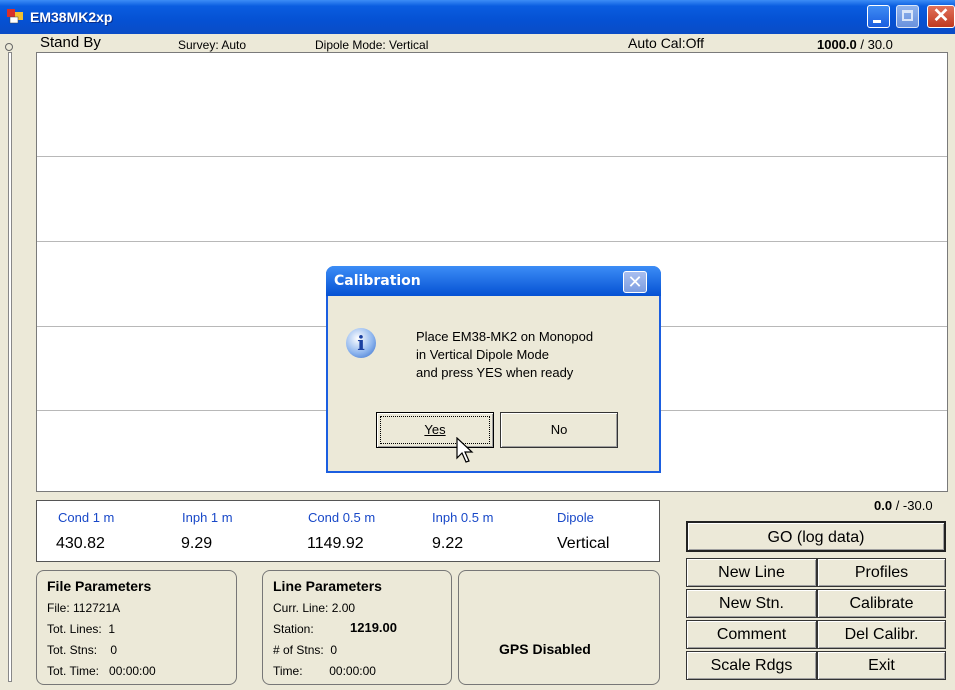 Image resolution: width=955 pixels, height=690 pixels. What do you see at coordinates (86, 517) in the screenshot?
I see `cond-1m-label: Cond 1 m` at bounding box center [86, 517].